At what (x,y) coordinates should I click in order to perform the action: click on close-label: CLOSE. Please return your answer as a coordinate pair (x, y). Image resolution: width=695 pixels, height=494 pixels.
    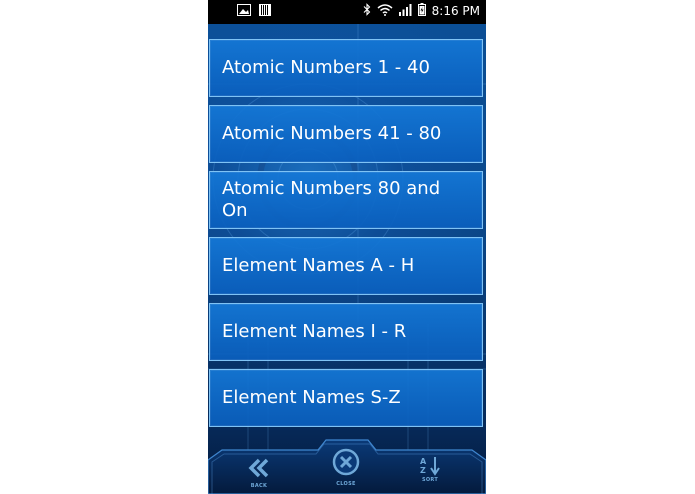
    Looking at the image, I should click on (346, 484).